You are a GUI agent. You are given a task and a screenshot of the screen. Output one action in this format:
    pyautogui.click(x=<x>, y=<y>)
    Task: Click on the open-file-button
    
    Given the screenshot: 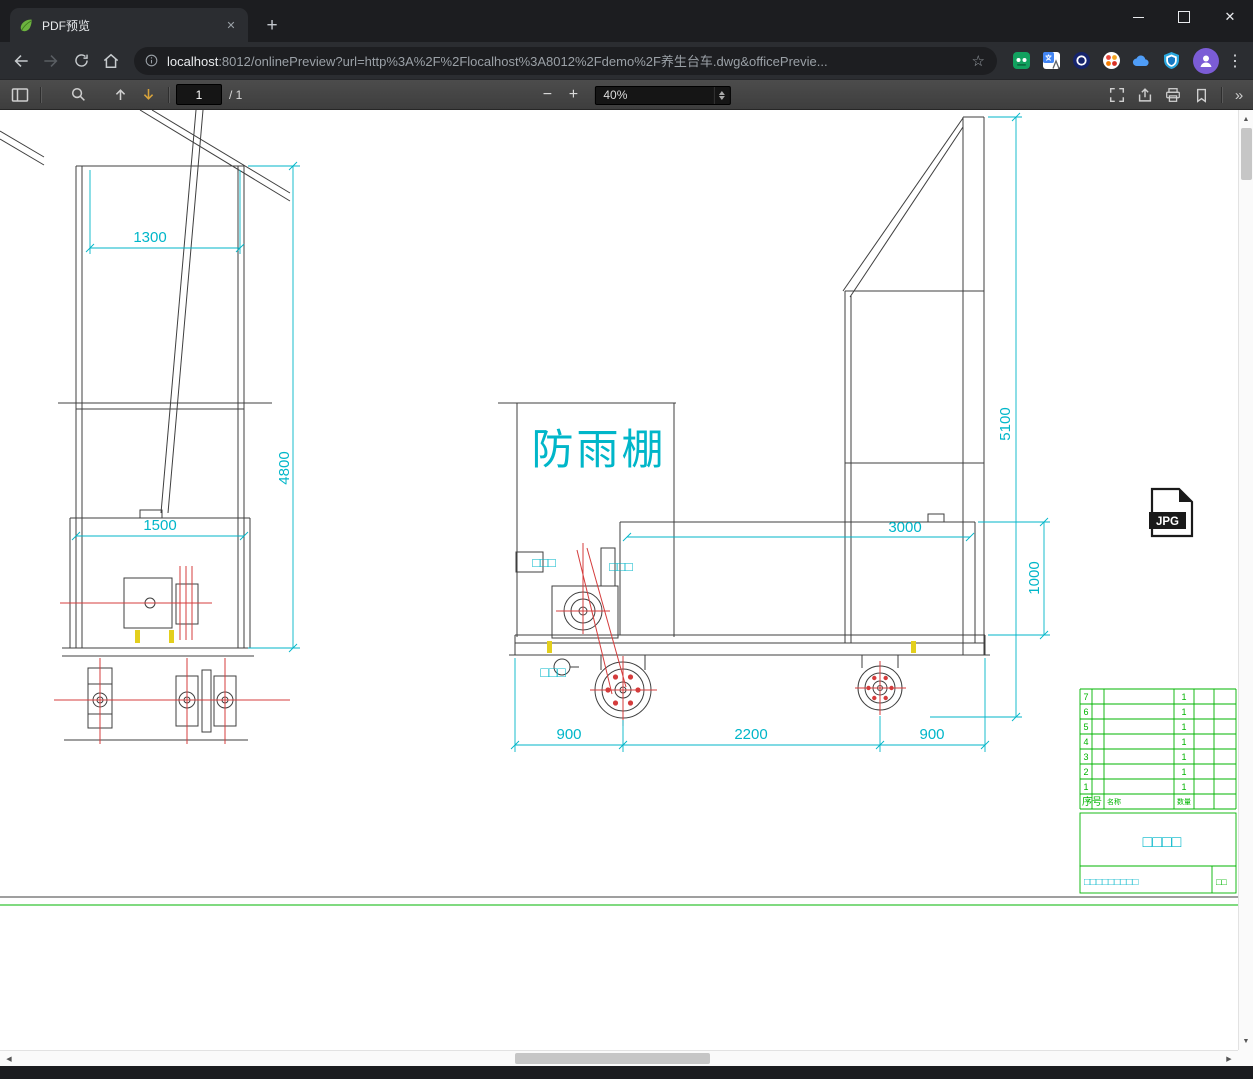 What is the action you would take?
    pyautogui.click(x=1145, y=95)
    